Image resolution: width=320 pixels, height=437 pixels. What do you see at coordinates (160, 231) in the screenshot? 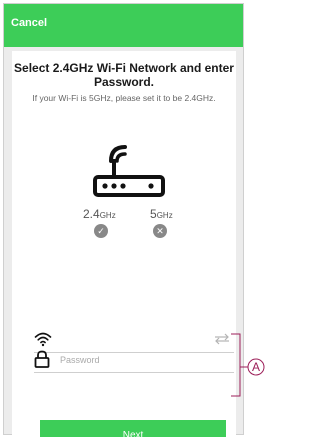
I see `cross-icon: ✕` at bounding box center [160, 231].